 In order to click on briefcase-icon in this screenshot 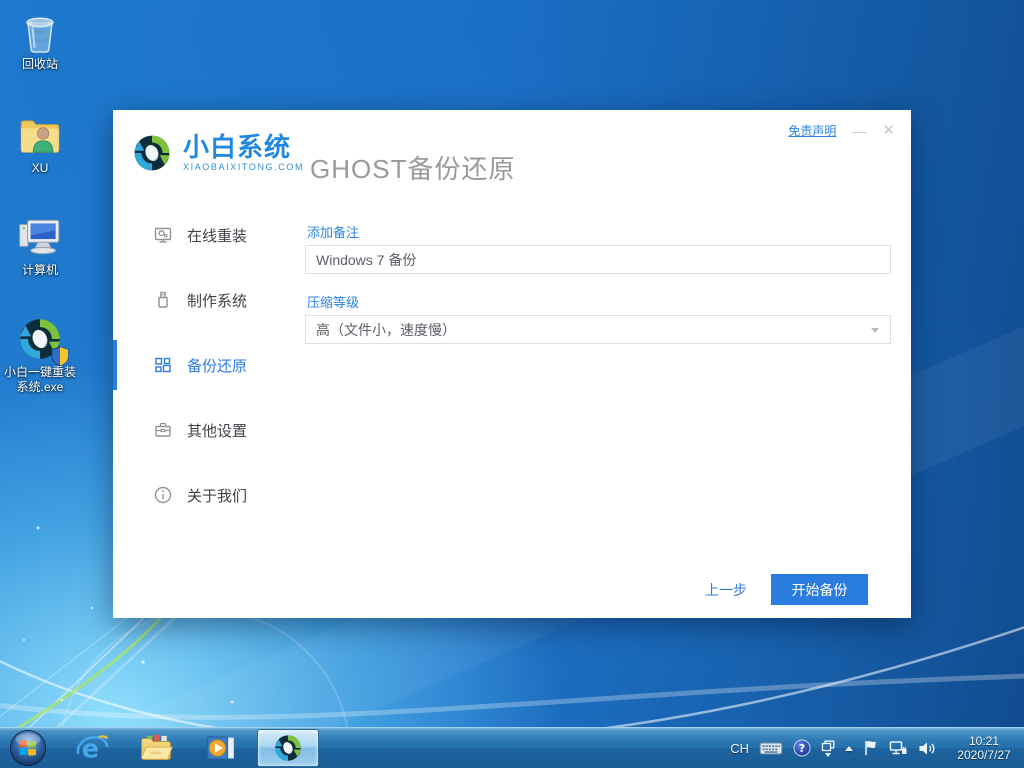, I will do `click(163, 429)`.